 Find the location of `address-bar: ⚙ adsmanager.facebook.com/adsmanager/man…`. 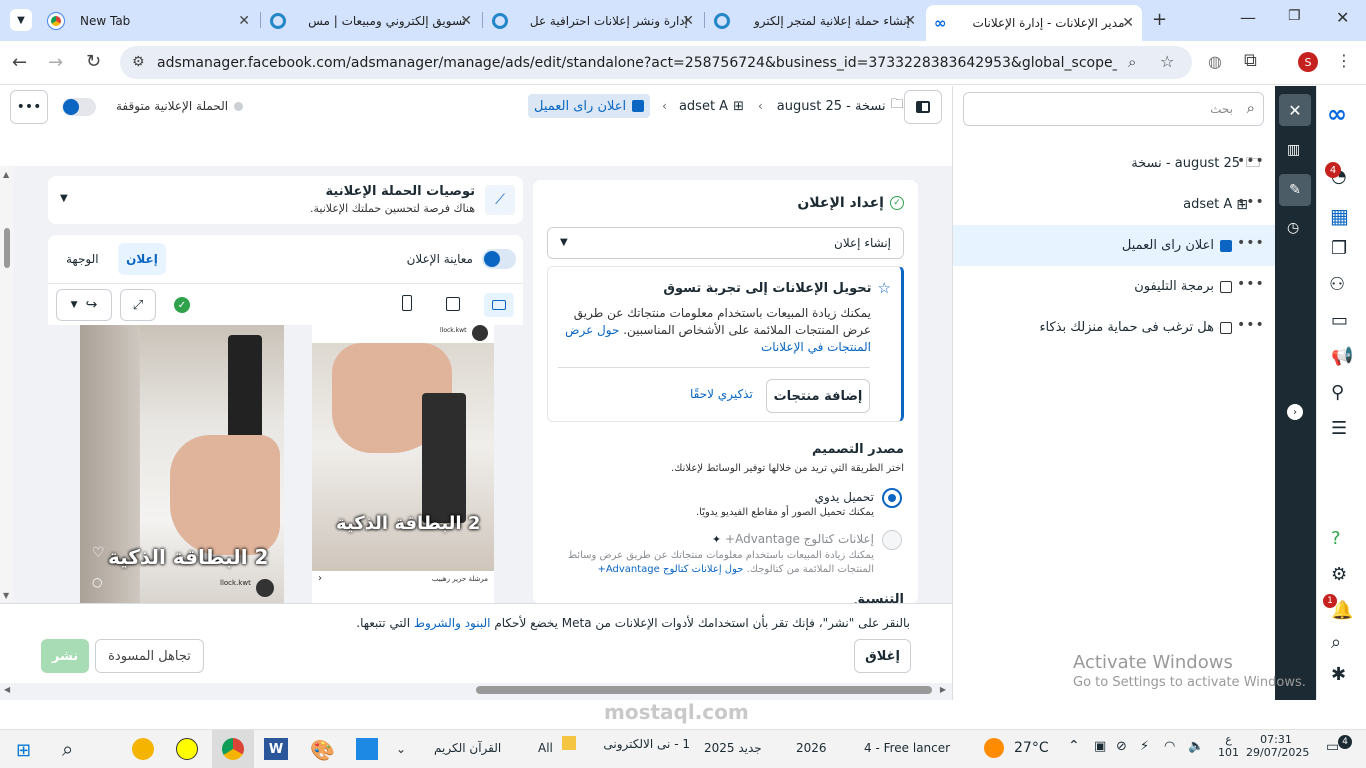

address-bar: ⚙ adsmanager.facebook.com/adsmanager/man… is located at coordinates (656, 62).